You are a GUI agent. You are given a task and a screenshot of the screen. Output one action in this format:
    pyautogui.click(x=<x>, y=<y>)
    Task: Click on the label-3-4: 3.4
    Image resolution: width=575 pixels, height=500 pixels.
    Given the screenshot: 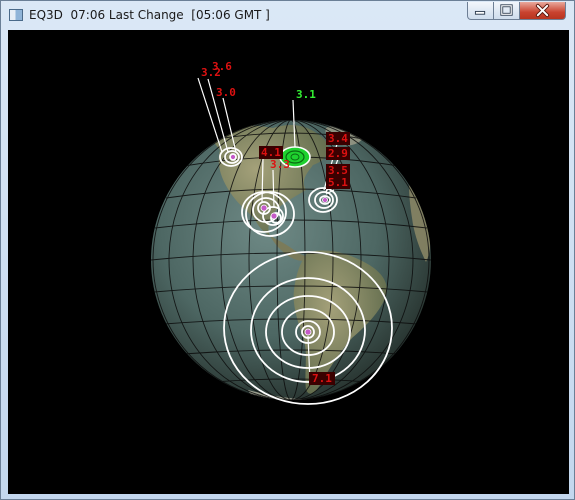 What is the action you would take?
    pyautogui.click(x=338, y=138)
    